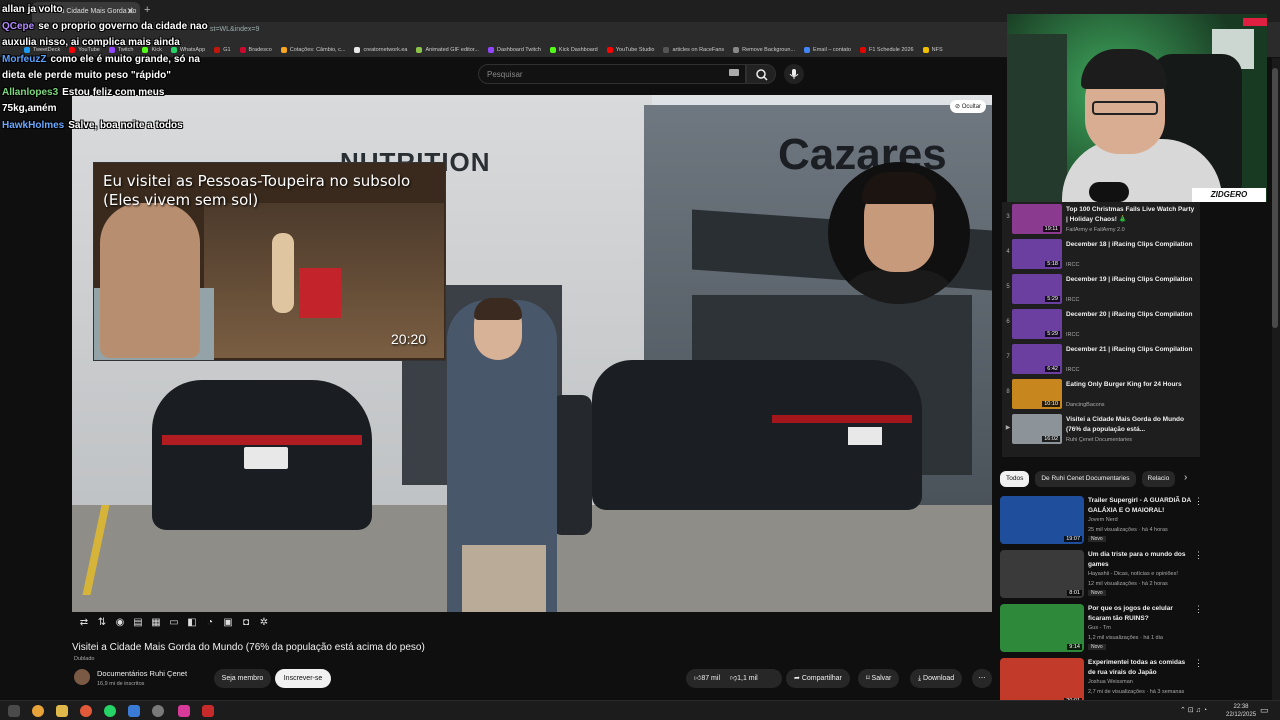  What do you see at coordinates (120, 623) in the screenshot?
I see `audio-icon: ◉` at bounding box center [120, 623].